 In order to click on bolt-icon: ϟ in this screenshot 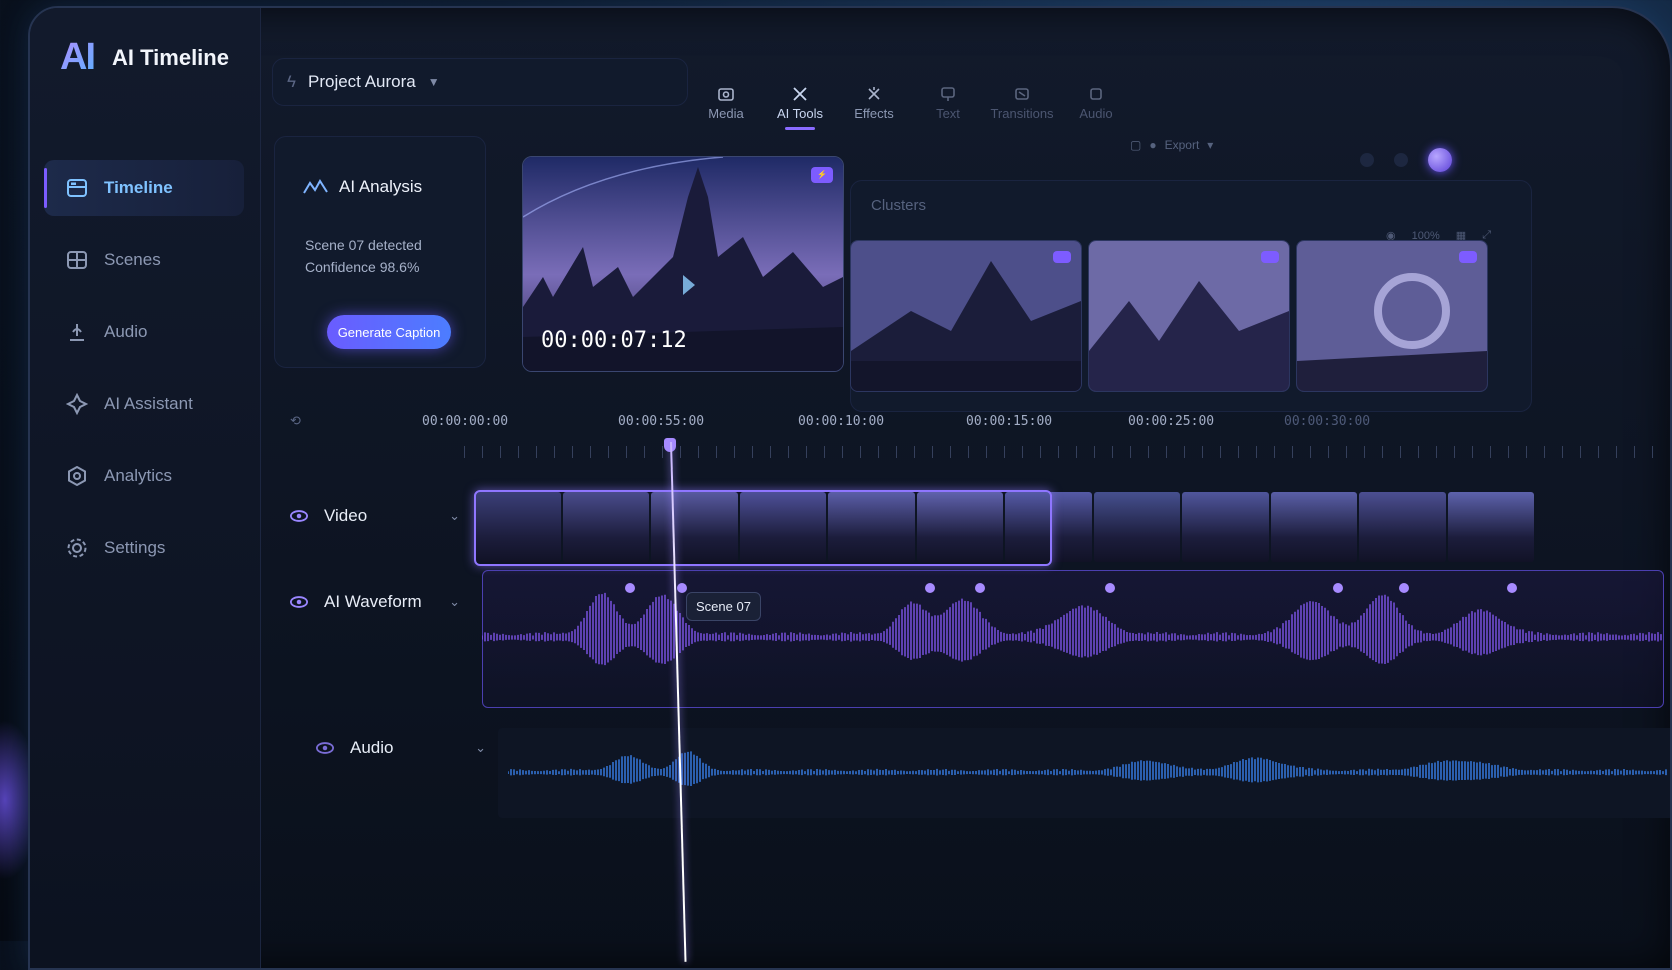, I will do `click(291, 81)`.